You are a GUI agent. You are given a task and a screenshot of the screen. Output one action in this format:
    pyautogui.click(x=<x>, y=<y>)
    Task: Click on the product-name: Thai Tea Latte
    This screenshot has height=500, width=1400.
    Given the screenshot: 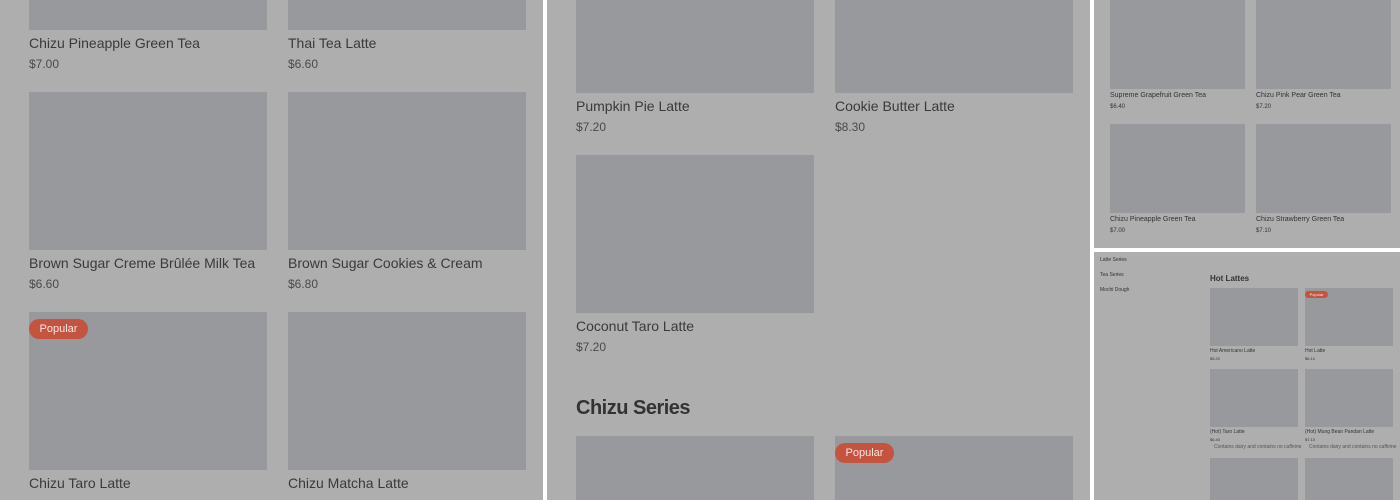 What is the action you would take?
    pyautogui.click(x=332, y=43)
    